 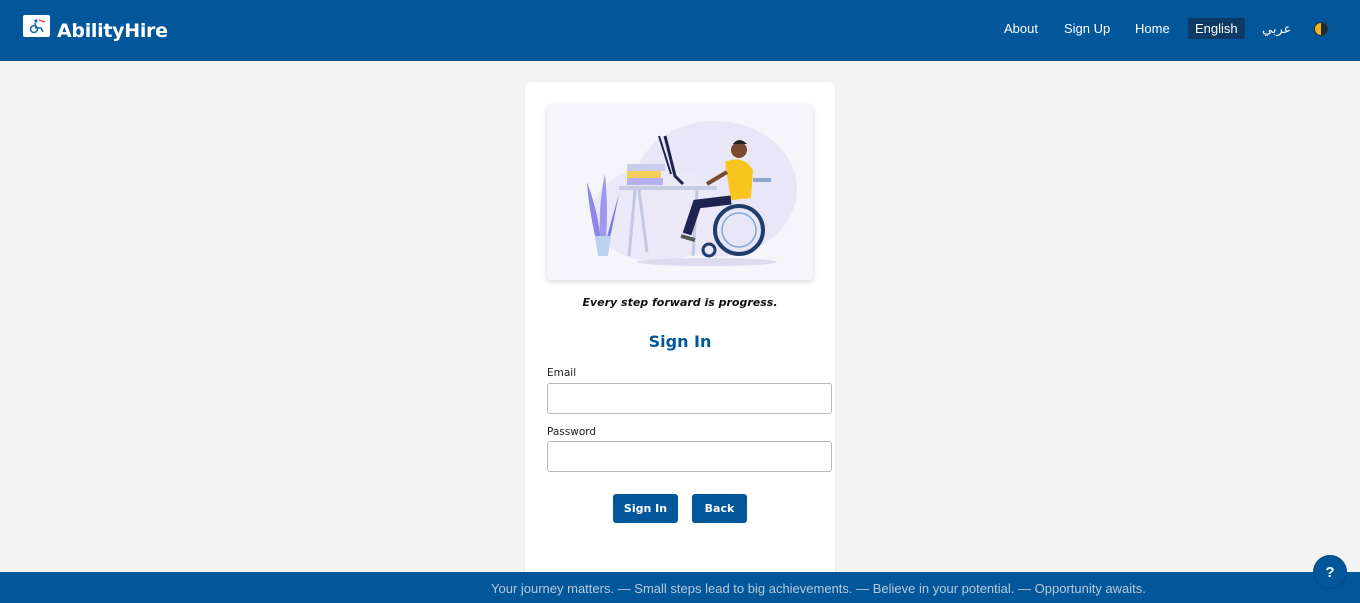 What do you see at coordinates (1087, 28) in the screenshot?
I see `nav-signup-link: Sign Up` at bounding box center [1087, 28].